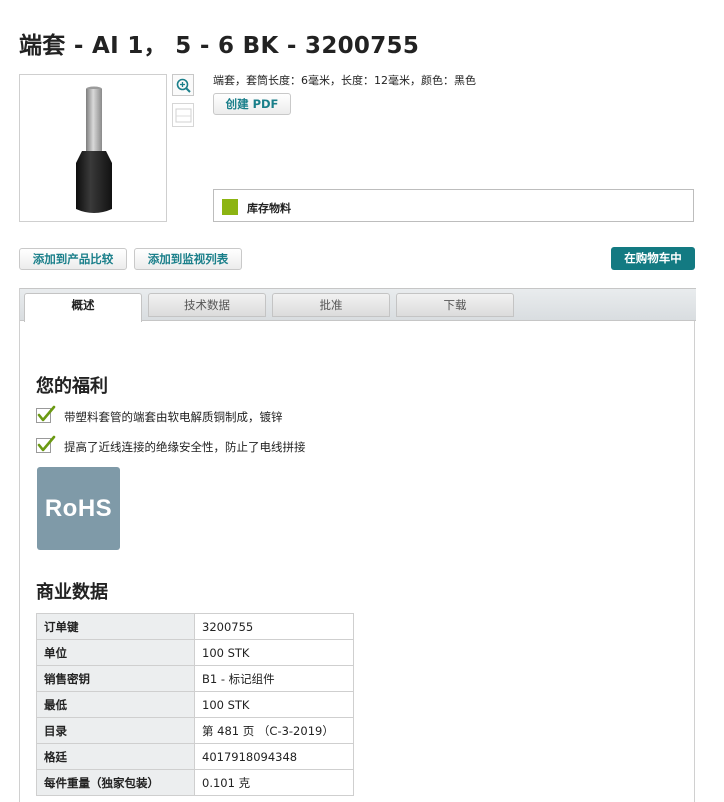  What do you see at coordinates (72, 386) in the screenshot?
I see `benefits-title: 您的福利` at bounding box center [72, 386].